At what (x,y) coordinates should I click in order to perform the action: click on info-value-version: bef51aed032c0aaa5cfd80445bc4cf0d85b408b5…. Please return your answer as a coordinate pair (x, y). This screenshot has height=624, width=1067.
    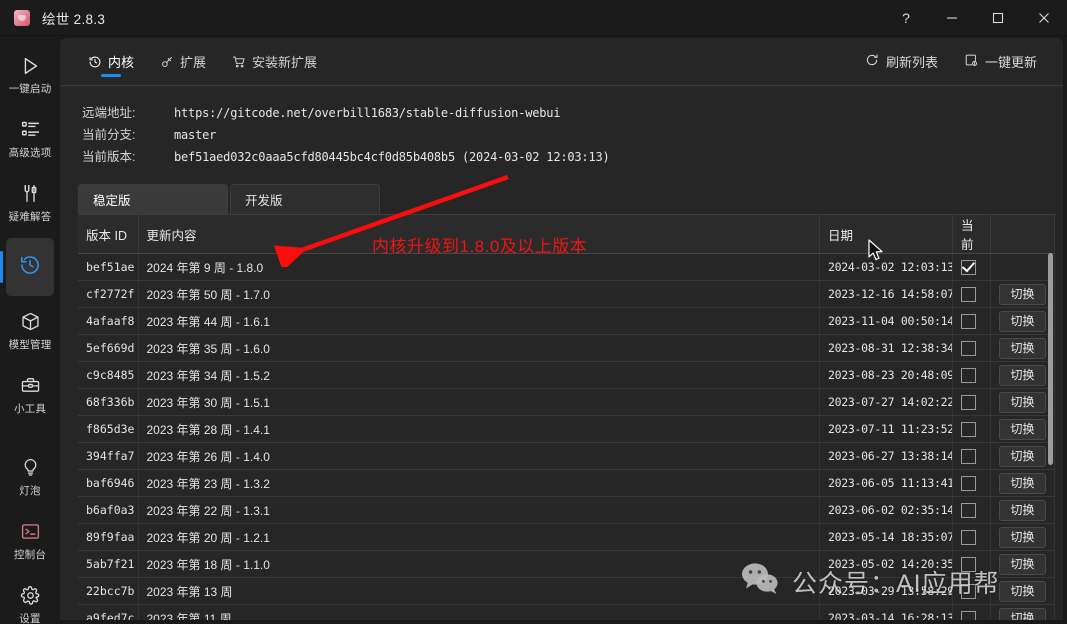
    Looking at the image, I should click on (392, 157).